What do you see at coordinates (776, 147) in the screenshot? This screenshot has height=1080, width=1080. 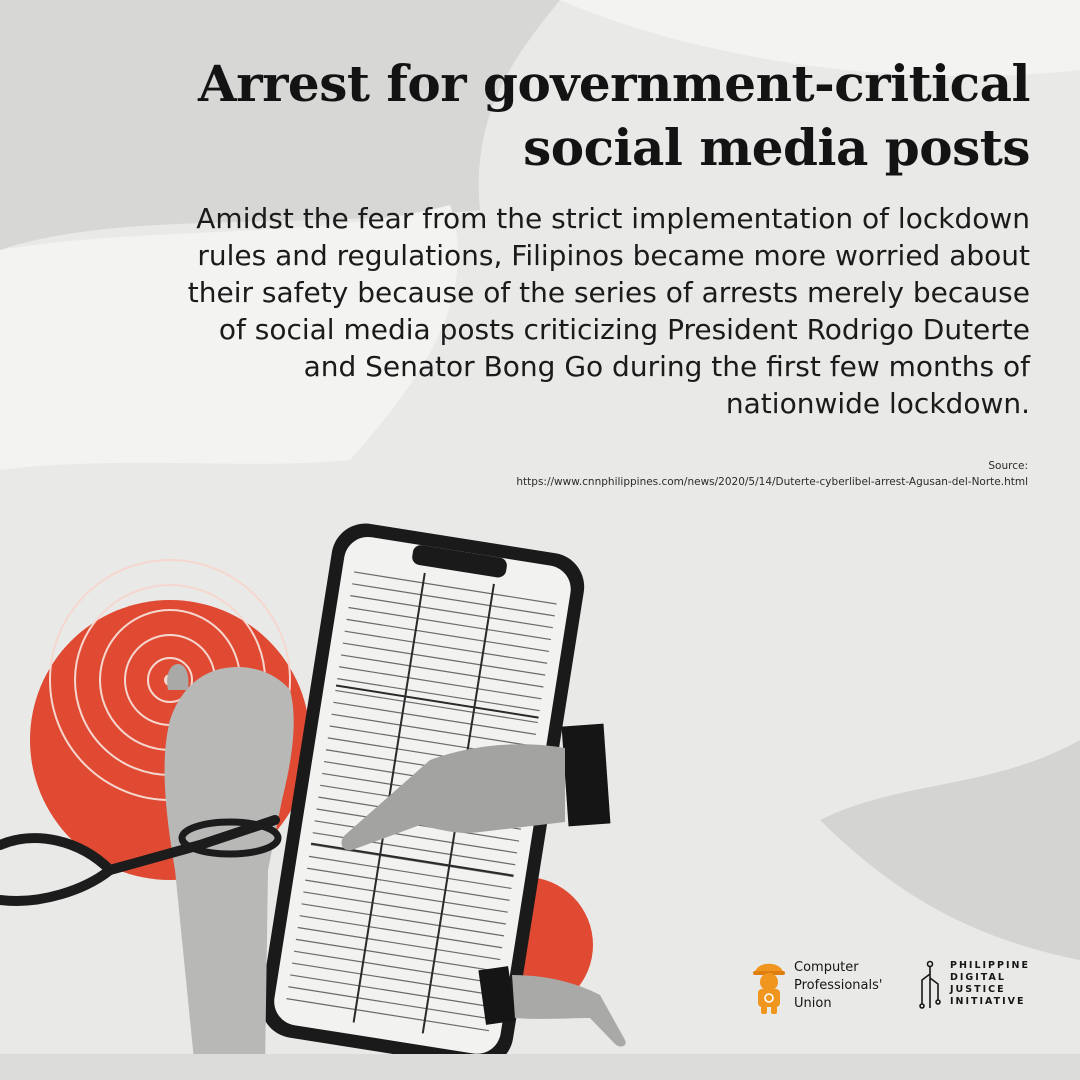 I see `headline-line-2: social media posts` at bounding box center [776, 147].